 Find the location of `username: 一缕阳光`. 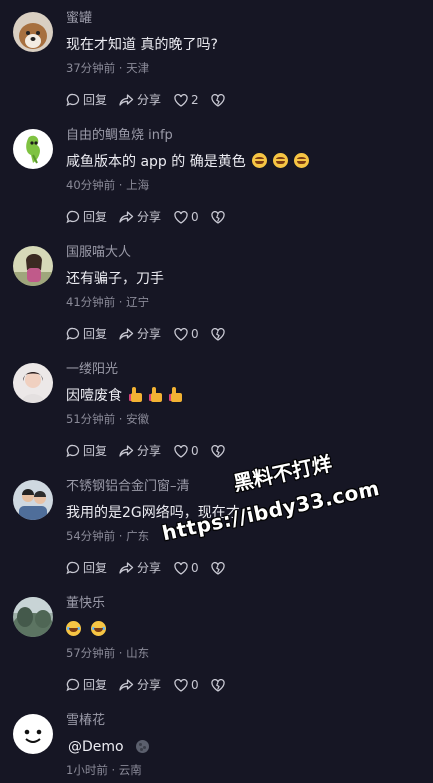

username: 一缕阳光 is located at coordinates (92, 370).